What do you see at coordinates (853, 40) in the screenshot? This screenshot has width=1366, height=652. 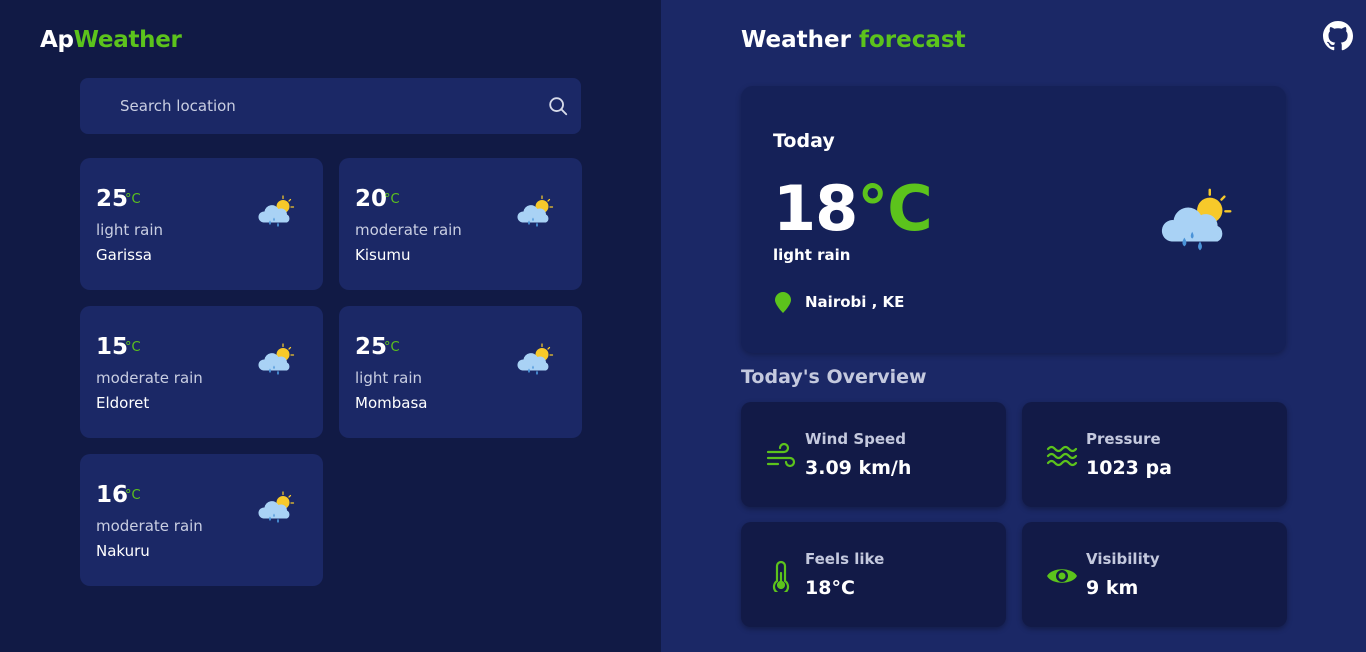 I see `forecast-title: Weather forecast` at bounding box center [853, 40].